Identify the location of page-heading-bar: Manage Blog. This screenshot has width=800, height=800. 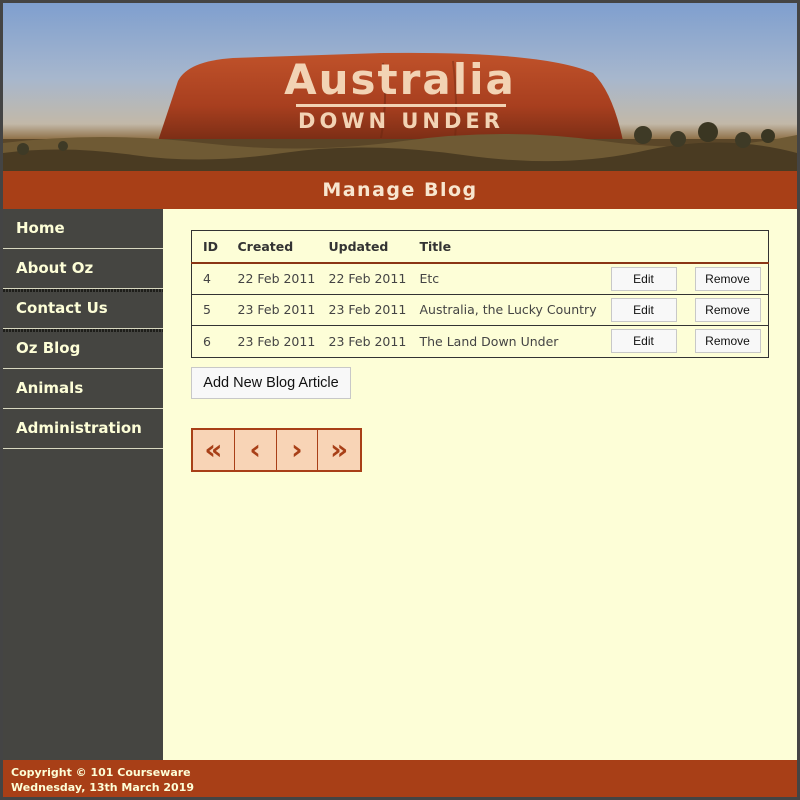
(400, 190).